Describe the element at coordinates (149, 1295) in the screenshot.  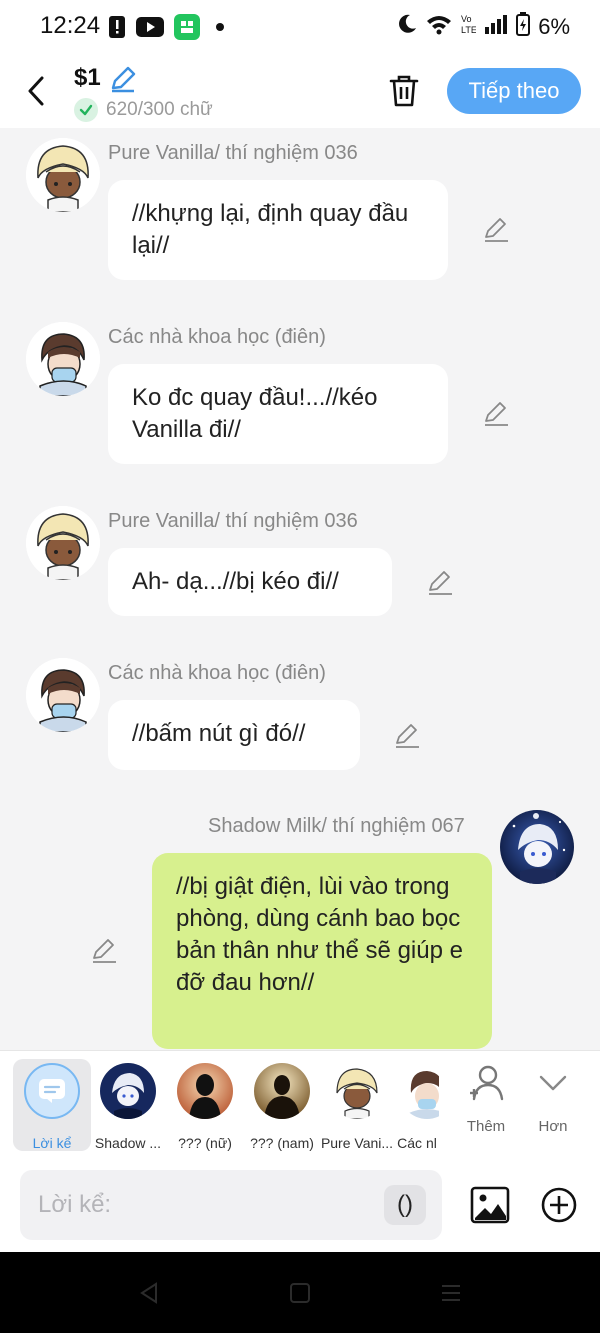
I see `nav-back-icon` at that location.